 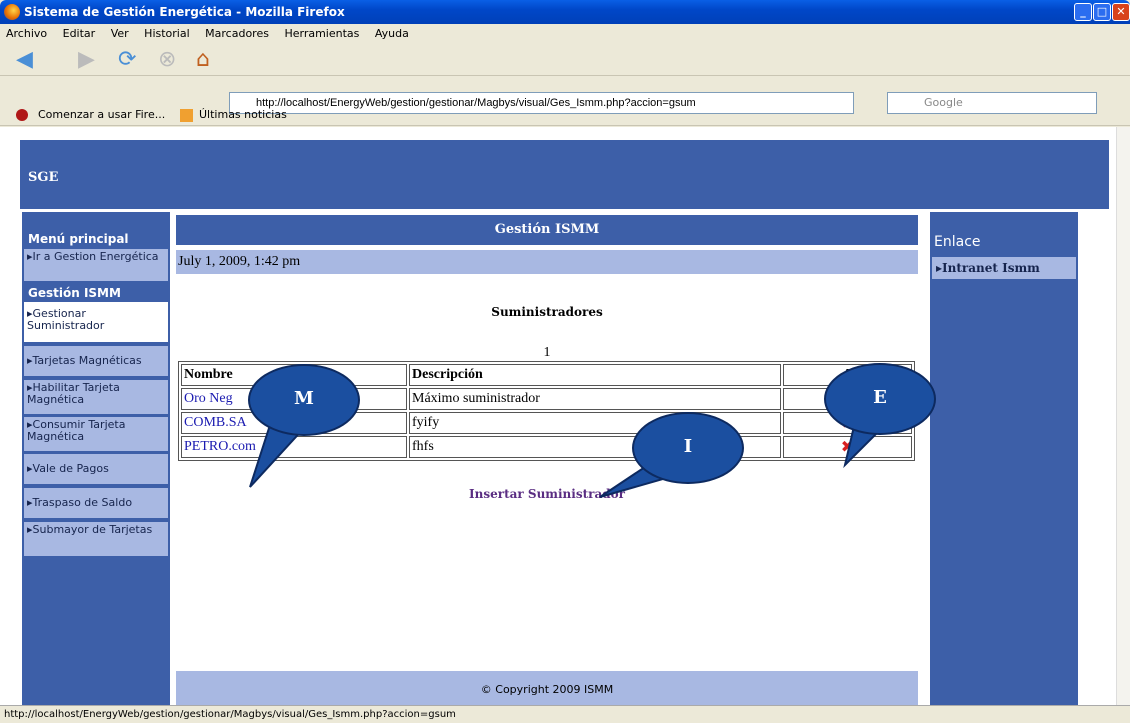 What do you see at coordinates (79, 33) in the screenshot?
I see `menu-editar: Editar` at bounding box center [79, 33].